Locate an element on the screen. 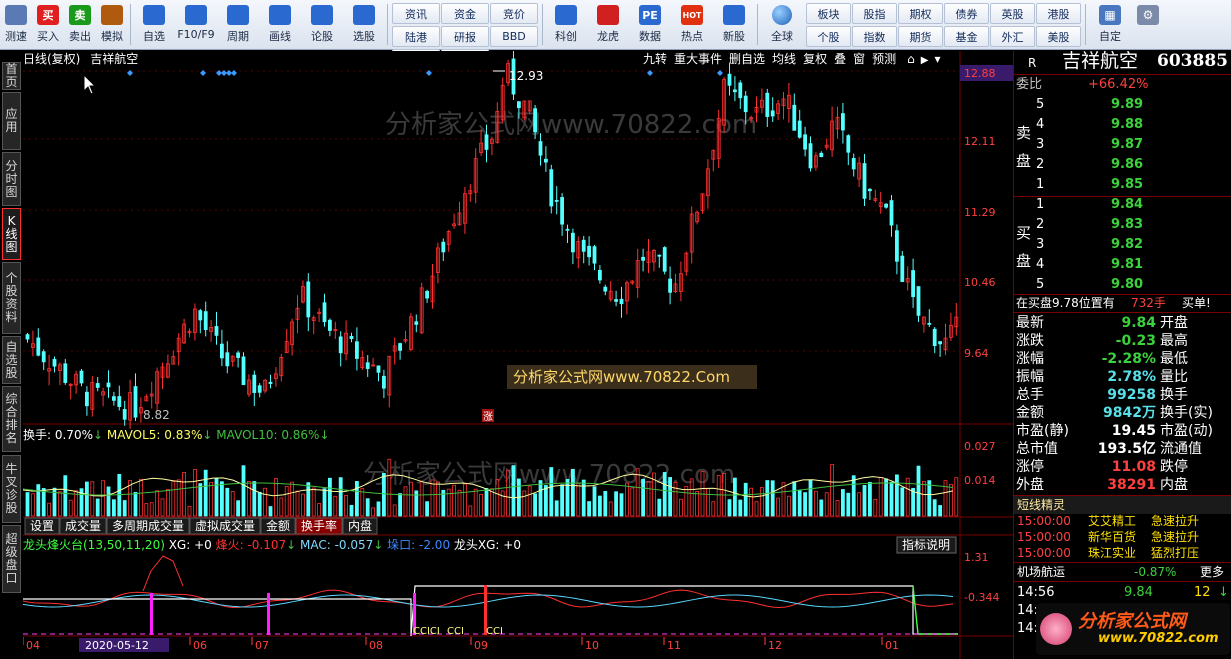  sell-button: 卖卖出 is located at coordinates (80, 24).